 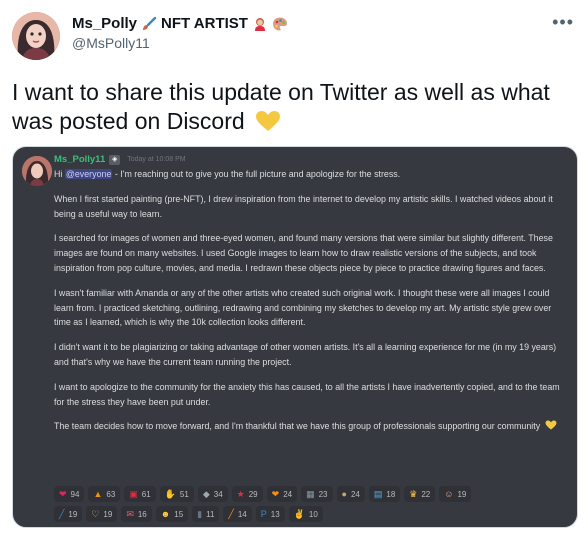 I want to click on reaction-pill: ▣ 61, so click(x=140, y=494).